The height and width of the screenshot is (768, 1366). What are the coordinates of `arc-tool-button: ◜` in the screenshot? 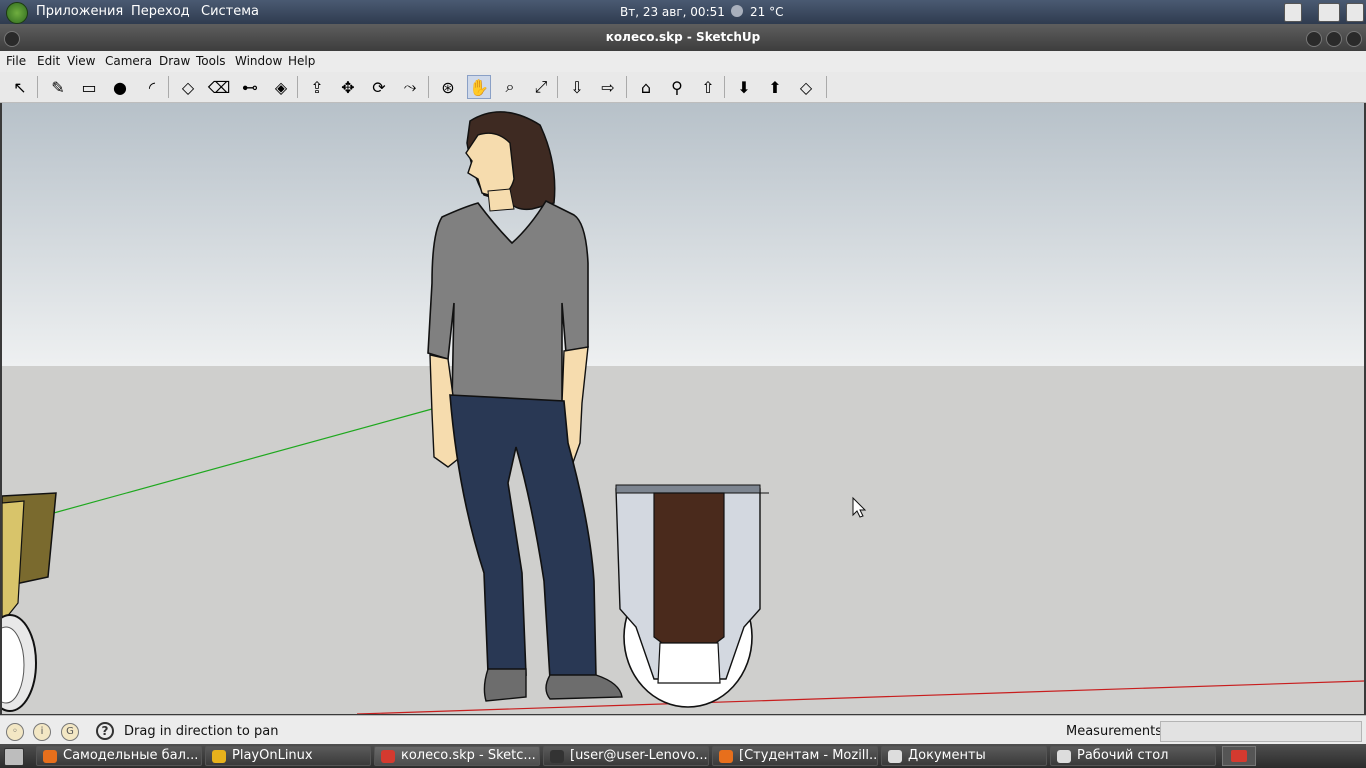 It's located at (152, 87).